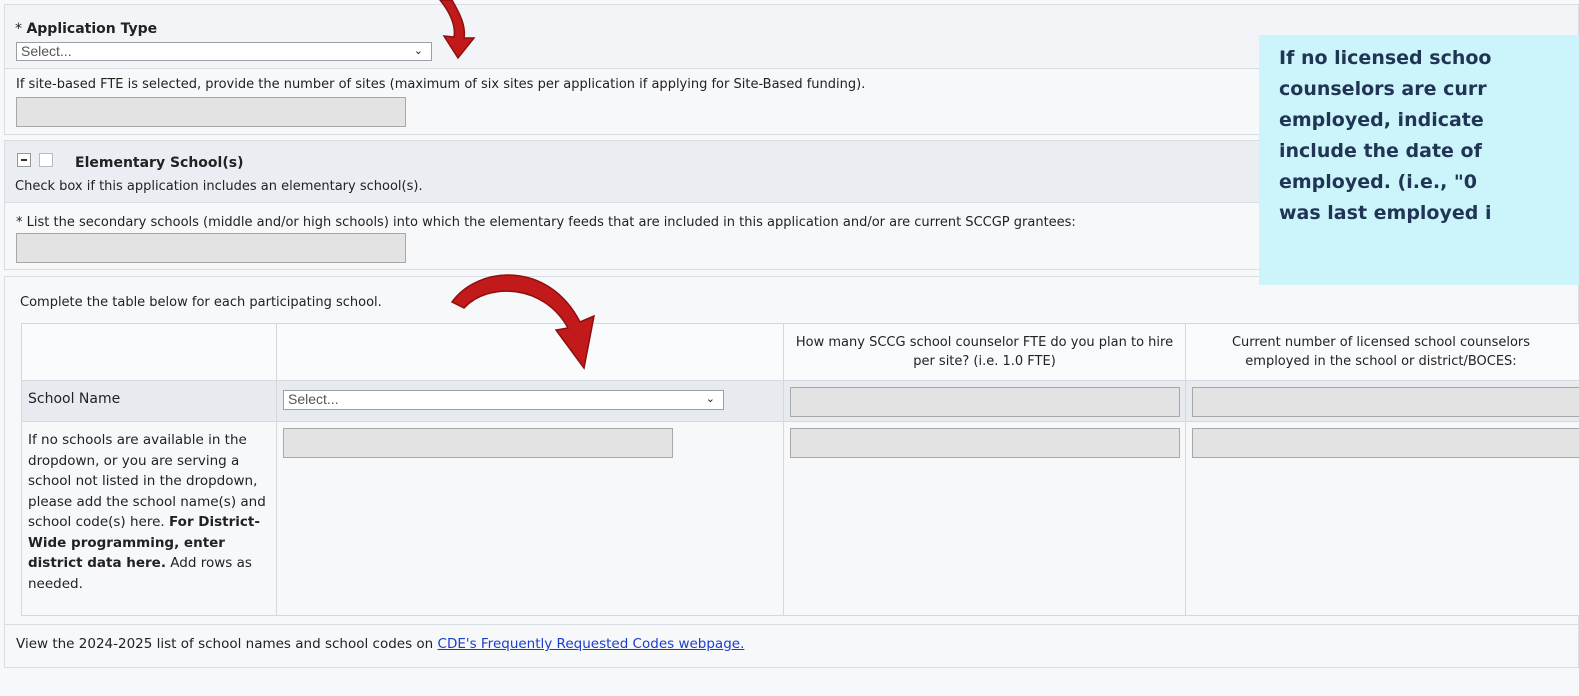 This screenshot has height=696, width=1579. What do you see at coordinates (1385, 58) in the screenshot?
I see `callout-line: If no licensed schoo` at bounding box center [1385, 58].